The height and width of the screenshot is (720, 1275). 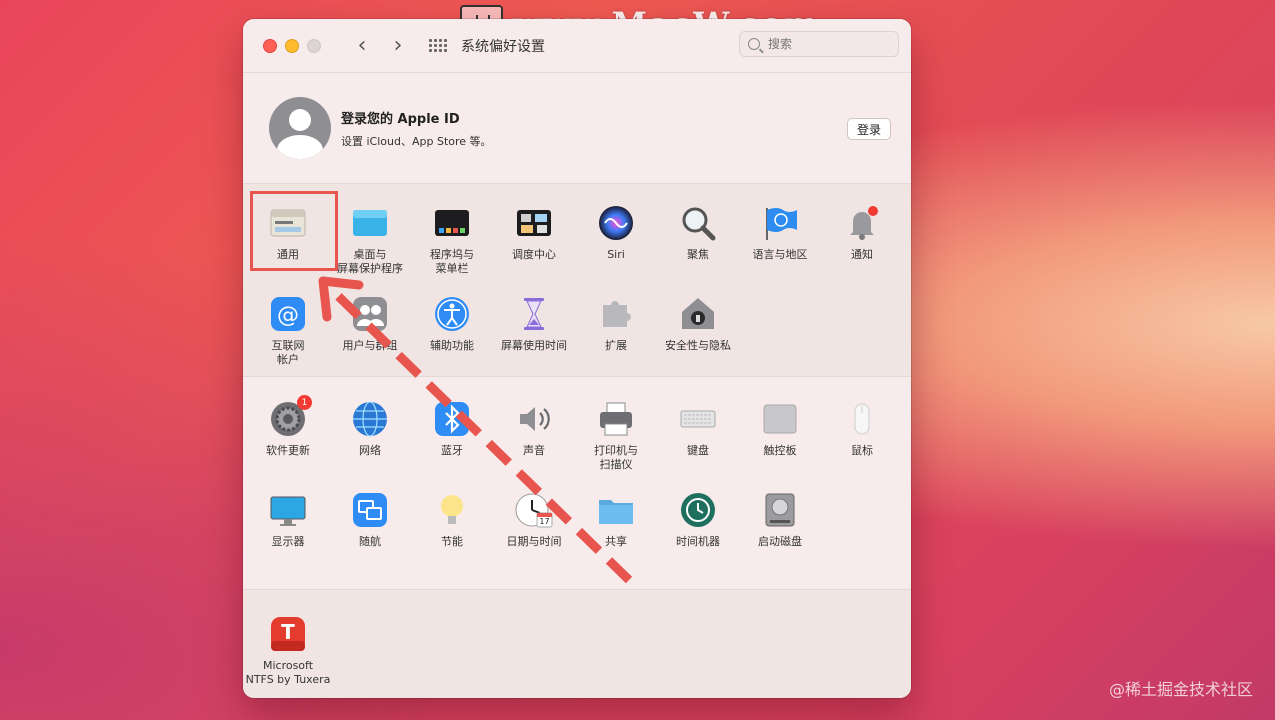 I want to click on display-icon, so click(x=288, y=510).